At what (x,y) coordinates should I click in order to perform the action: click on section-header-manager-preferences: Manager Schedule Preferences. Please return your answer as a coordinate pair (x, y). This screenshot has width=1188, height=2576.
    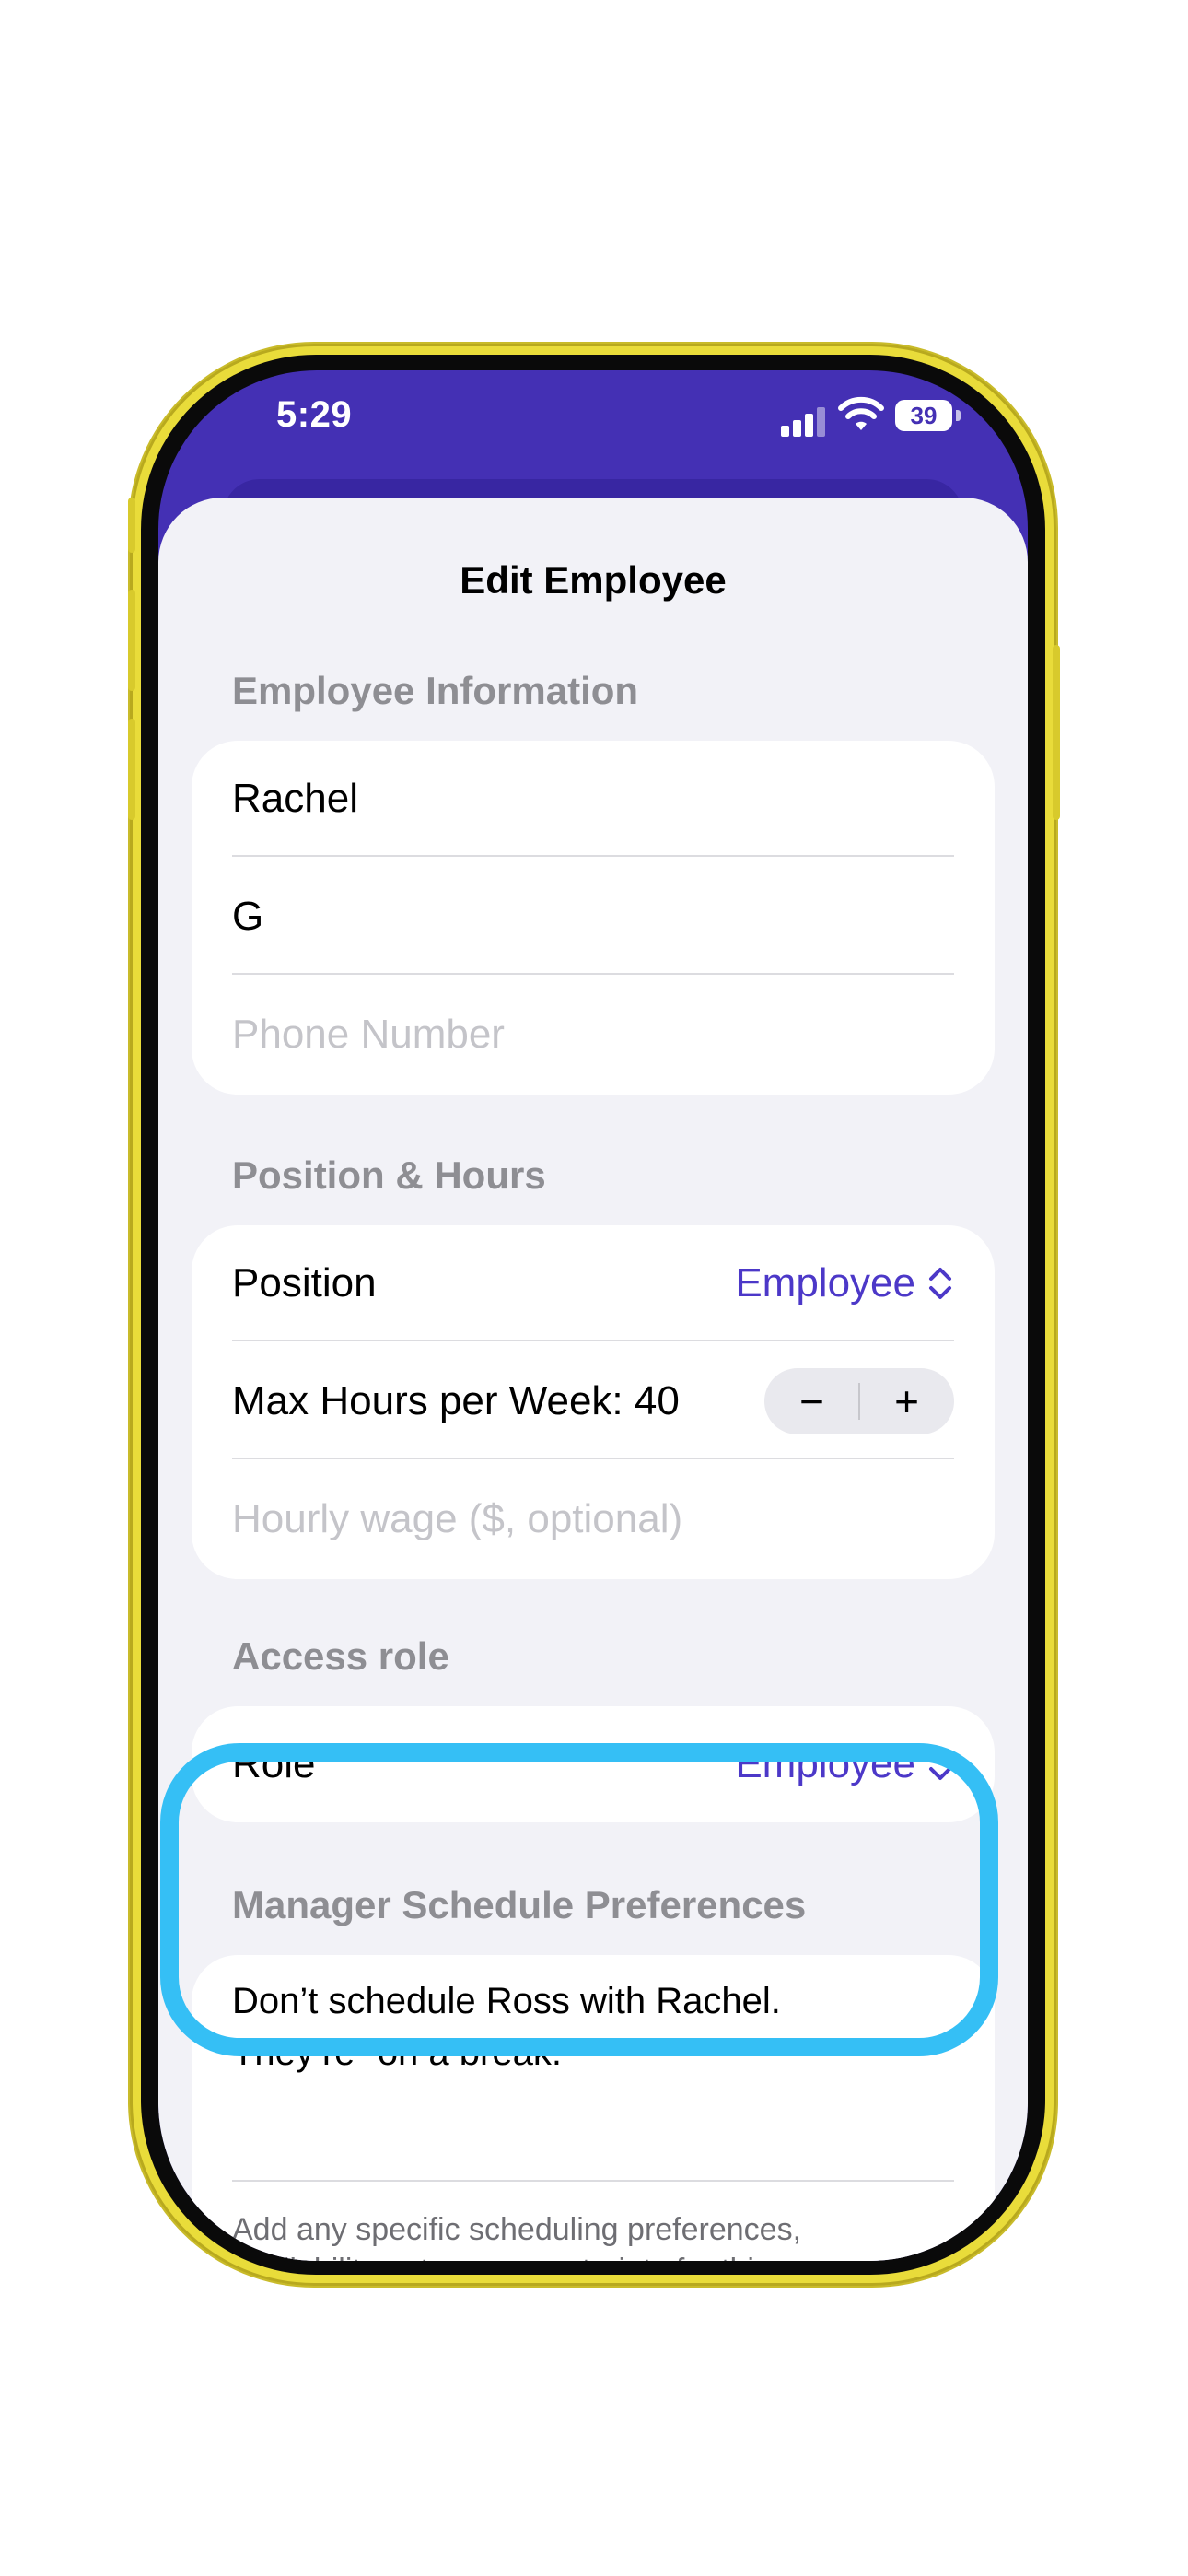
    Looking at the image, I should click on (519, 1905).